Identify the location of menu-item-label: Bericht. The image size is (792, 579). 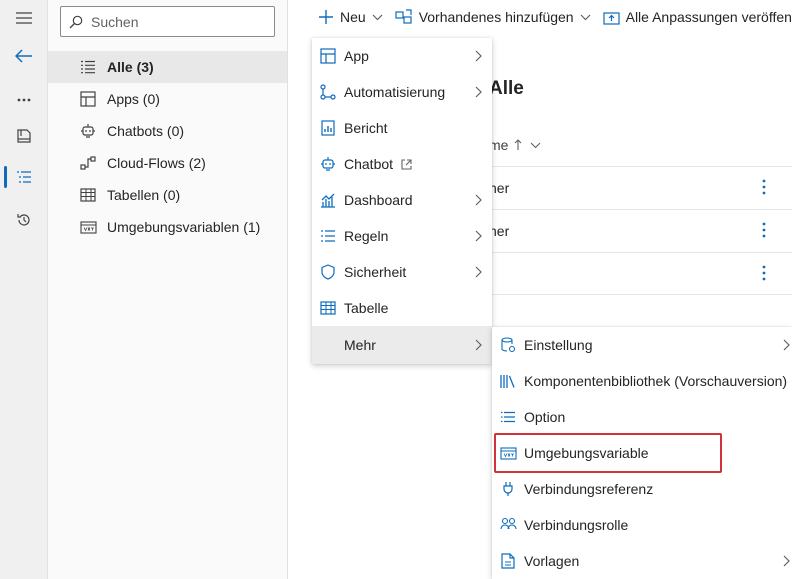
(366, 128).